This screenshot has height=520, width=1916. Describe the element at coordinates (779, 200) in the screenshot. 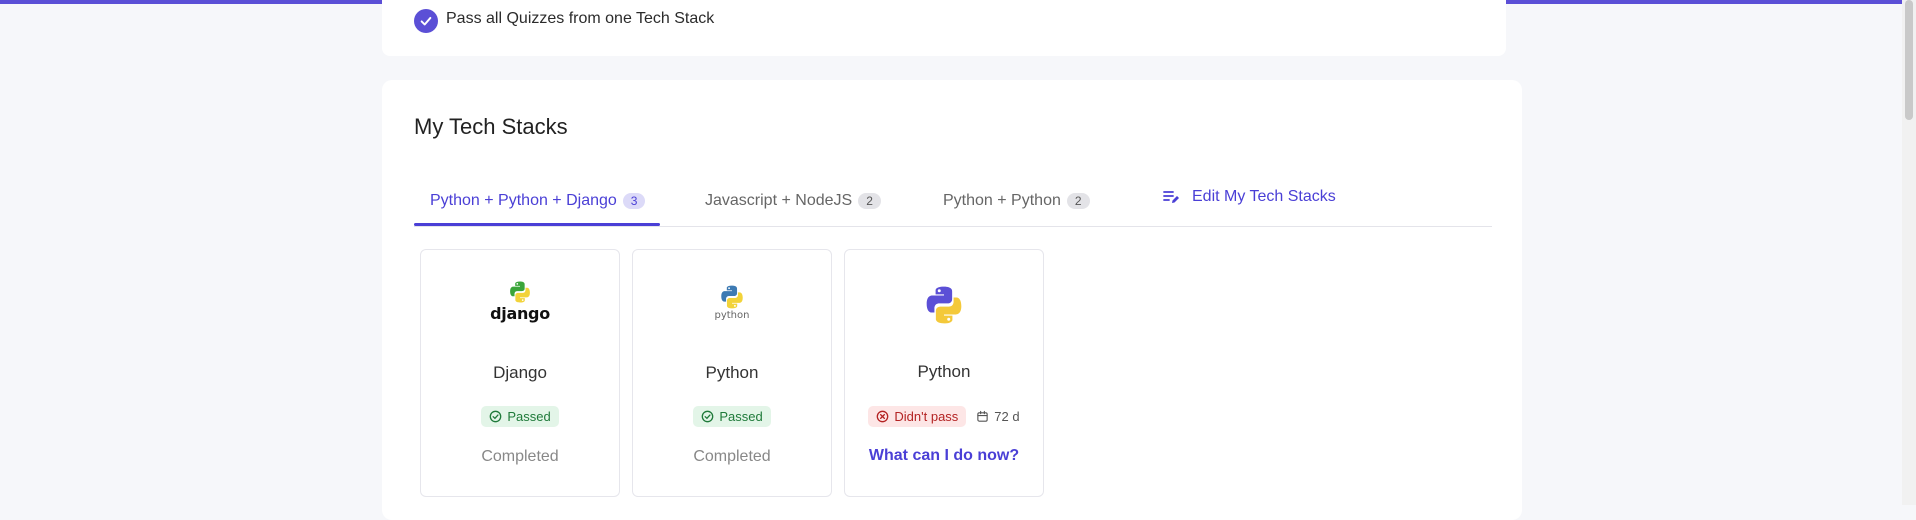

I see `tab-label: Javascript + NodeJS` at that location.